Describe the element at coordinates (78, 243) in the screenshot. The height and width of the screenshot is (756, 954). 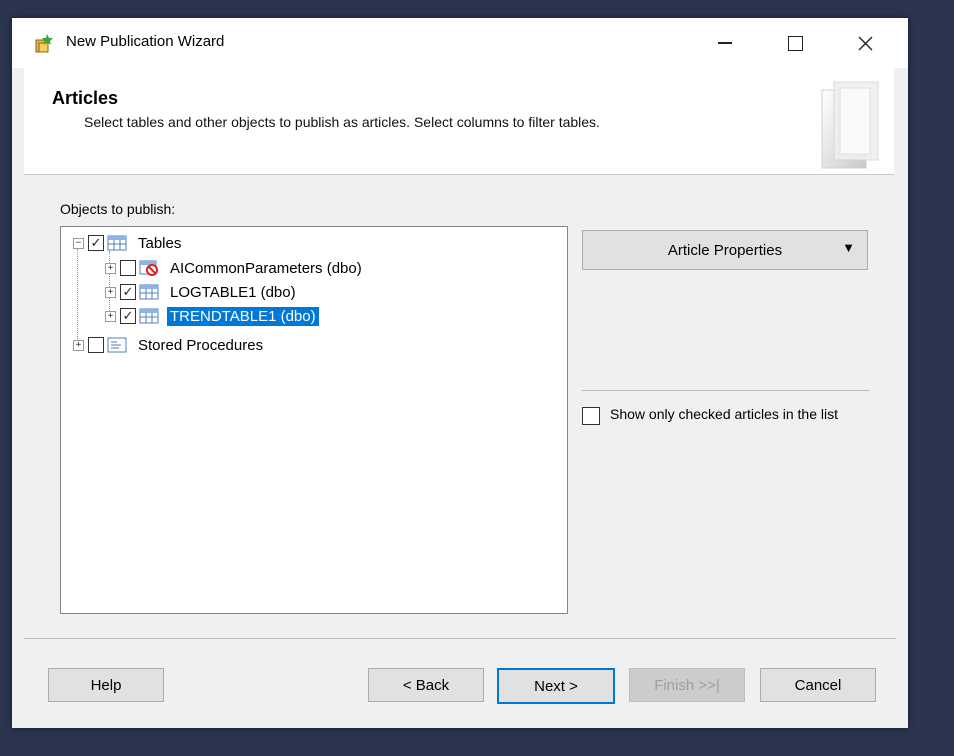
I see `collapse-icon: −` at that location.